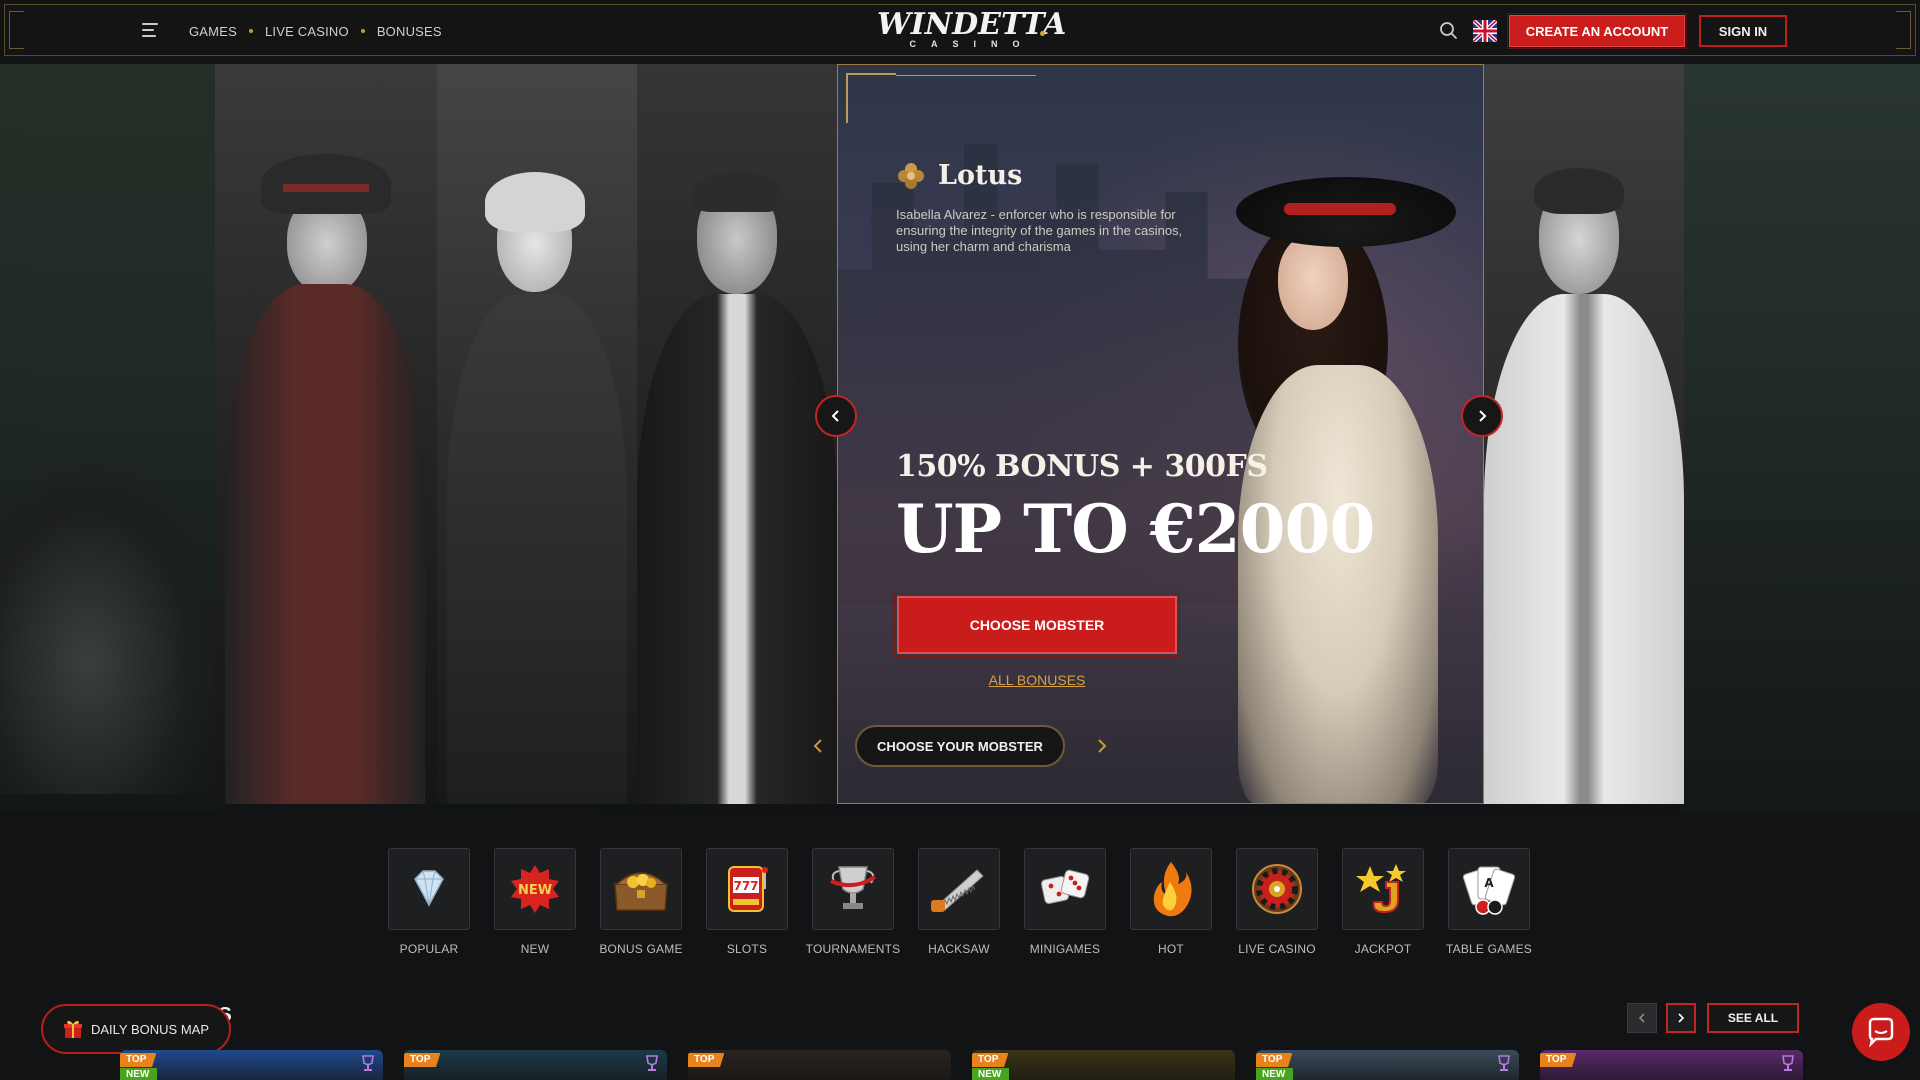  I want to click on games-prev-button, so click(1642, 1018).